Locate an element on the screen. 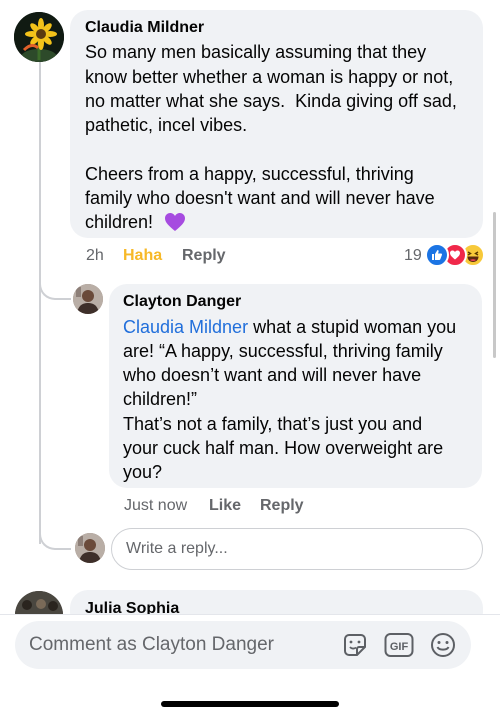 The image size is (500, 719). sunflower-avatar-image is located at coordinates (39, 37).